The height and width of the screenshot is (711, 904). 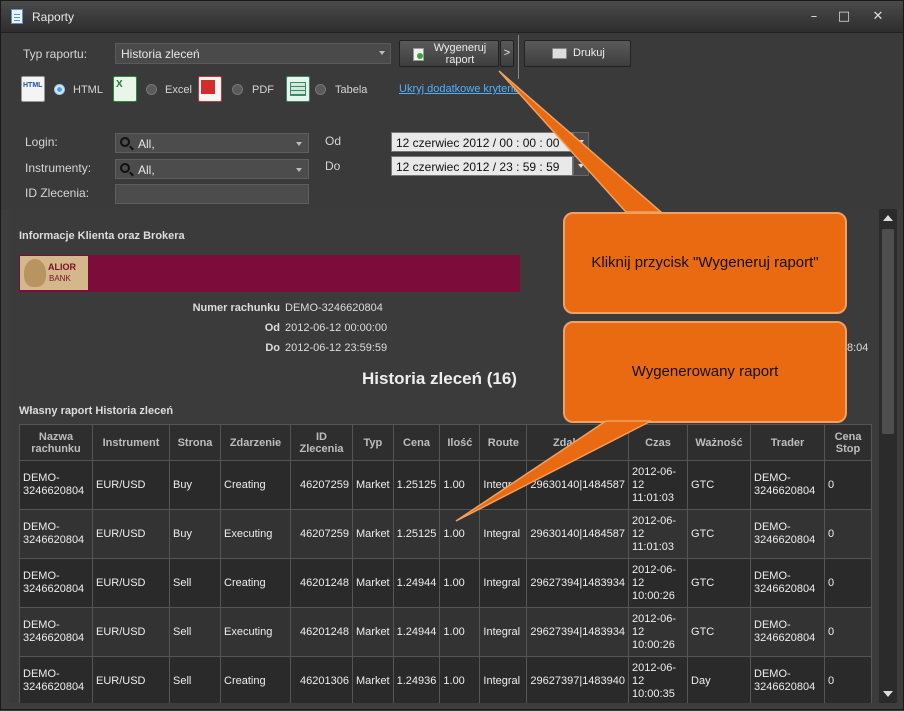 What do you see at coordinates (888, 331) in the screenshot?
I see `scroll-thumb` at bounding box center [888, 331].